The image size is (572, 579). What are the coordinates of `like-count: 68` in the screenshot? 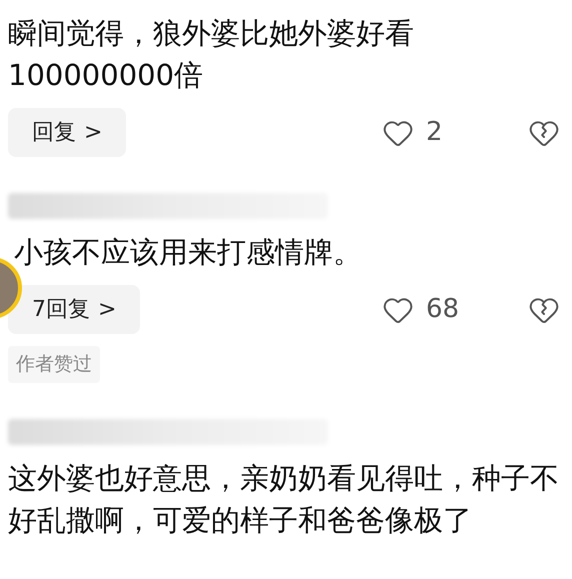 It's located at (443, 309).